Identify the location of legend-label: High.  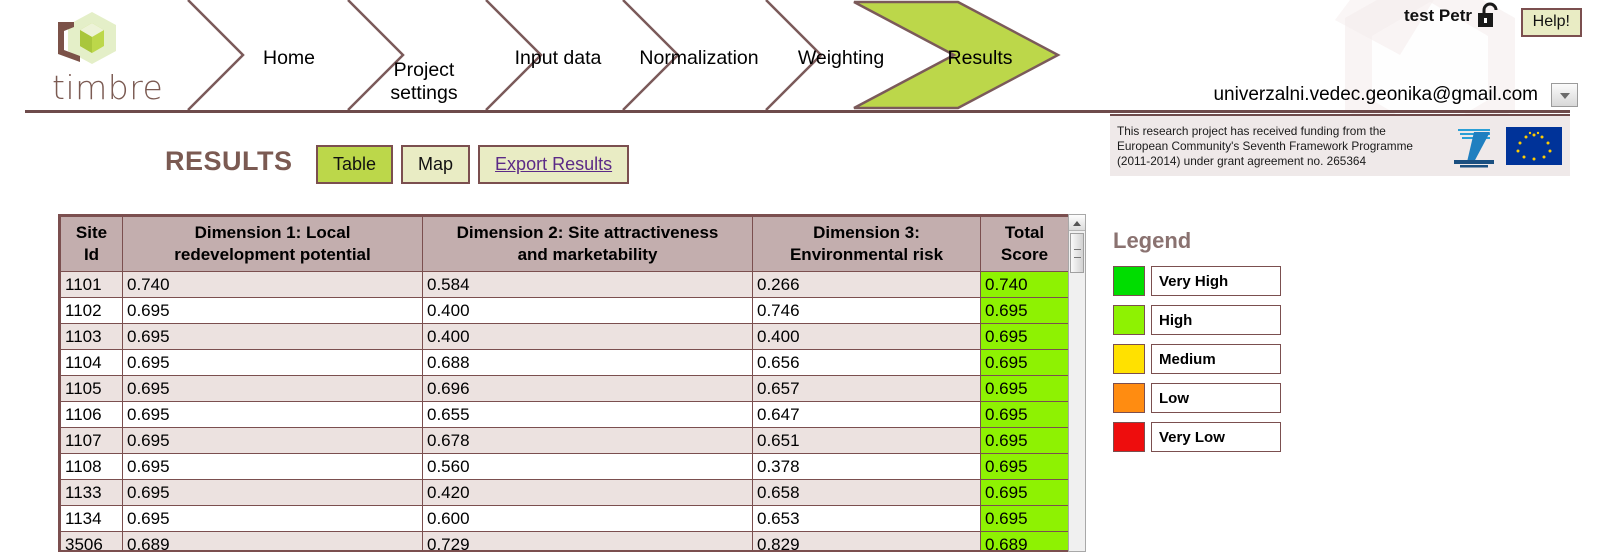
(1216, 320).